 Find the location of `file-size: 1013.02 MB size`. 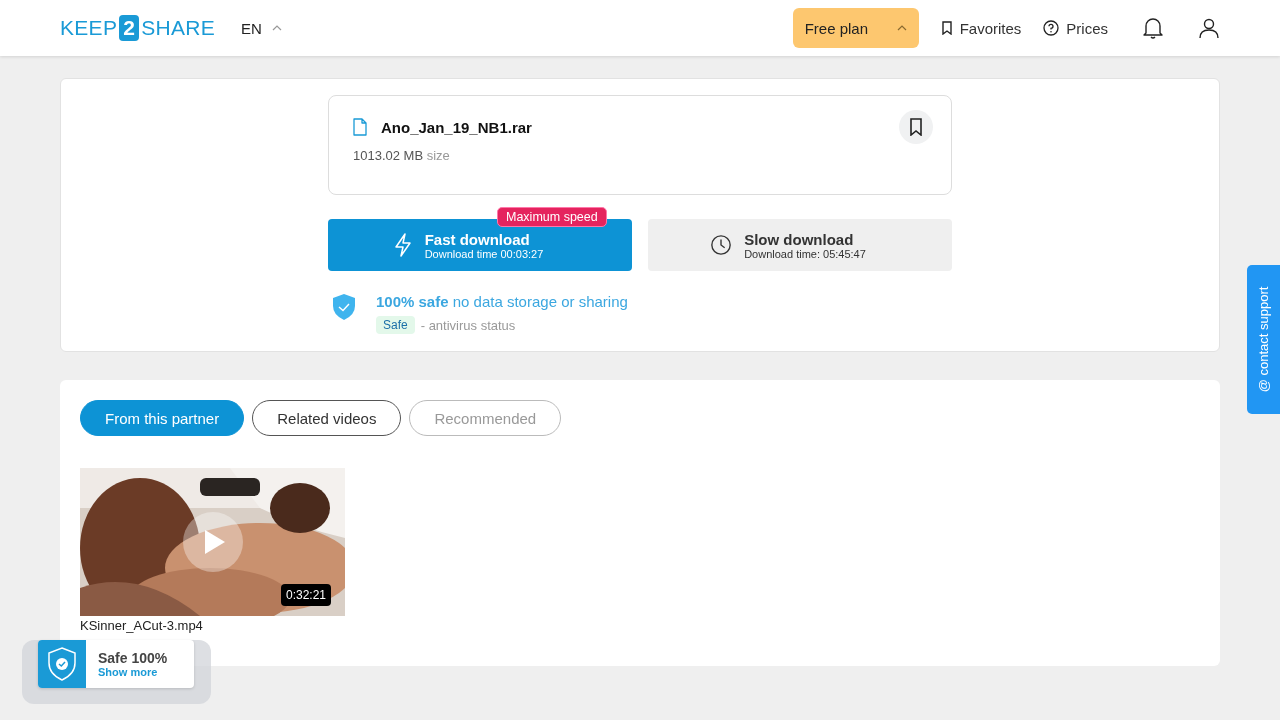

file-size: 1013.02 MB size is located at coordinates (402, 155).